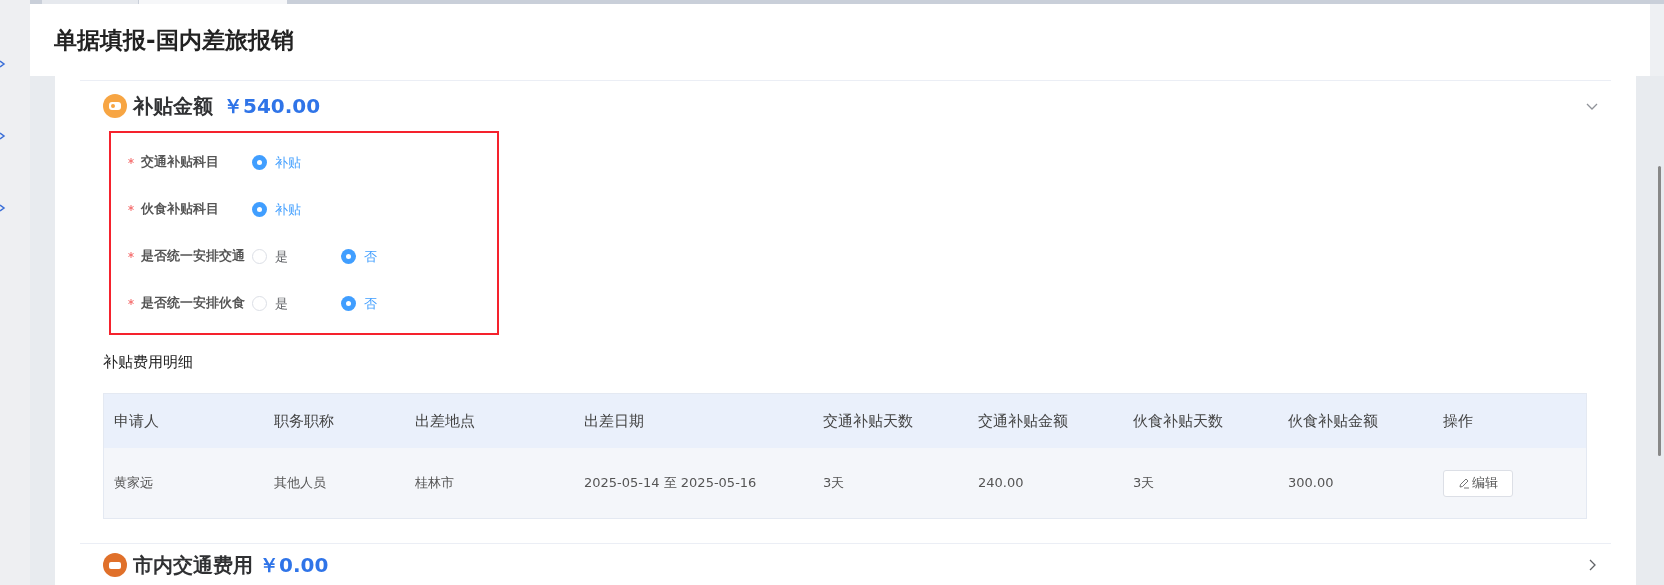  What do you see at coordinates (1178, 421) in the screenshot?
I see `column-header: 伙食补贴天数` at bounding box center [1178, 421].